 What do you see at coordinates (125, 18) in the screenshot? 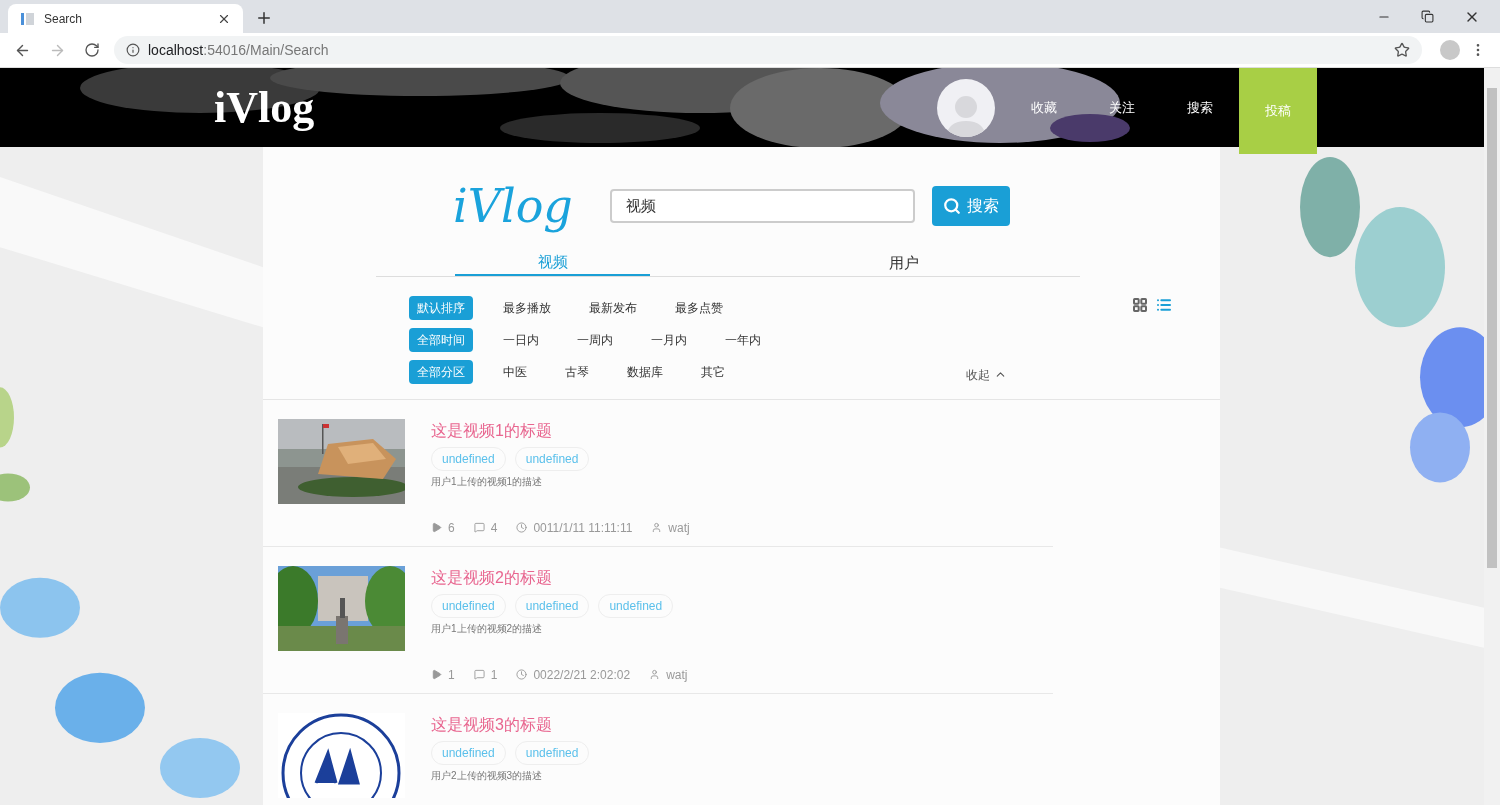
I see `browser-tab: Search` at bounding box center [125, 18].